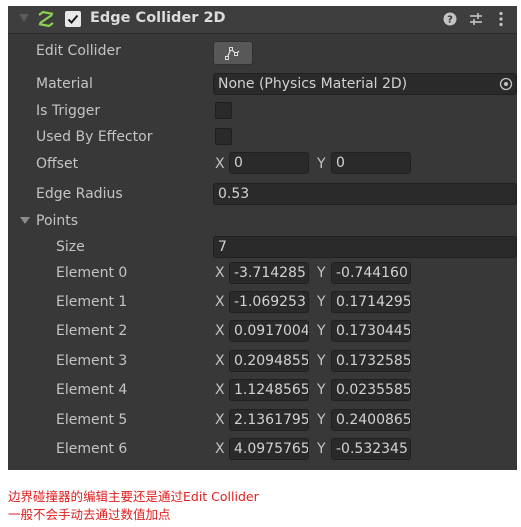 The image size is (521, 527). What do you see at coordinates (220, 164) in the screenshot?
I see `offset-x-axis-label: X` at bounding box center [220, 164].